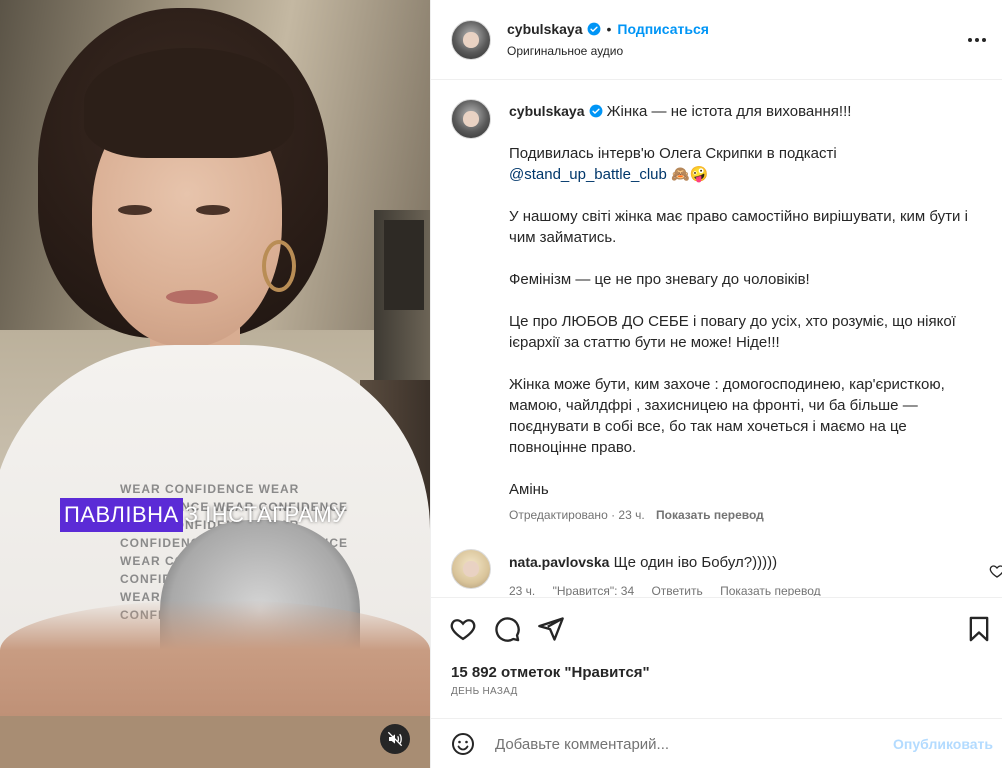 The image size is (1002, 768). What do you see at coordinates (770, 590) in the screenshot?
I see `comment-translate-button: Показать перевод` at bounding box center [770, 590].